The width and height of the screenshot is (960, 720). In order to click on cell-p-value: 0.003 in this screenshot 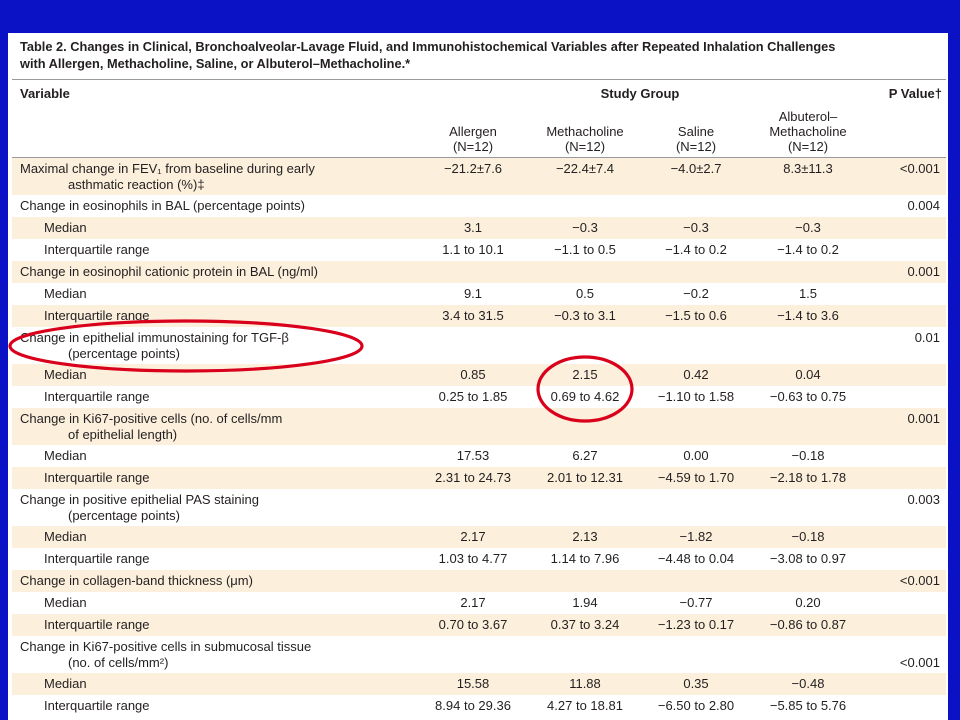, I will do `click(923, 499)`.